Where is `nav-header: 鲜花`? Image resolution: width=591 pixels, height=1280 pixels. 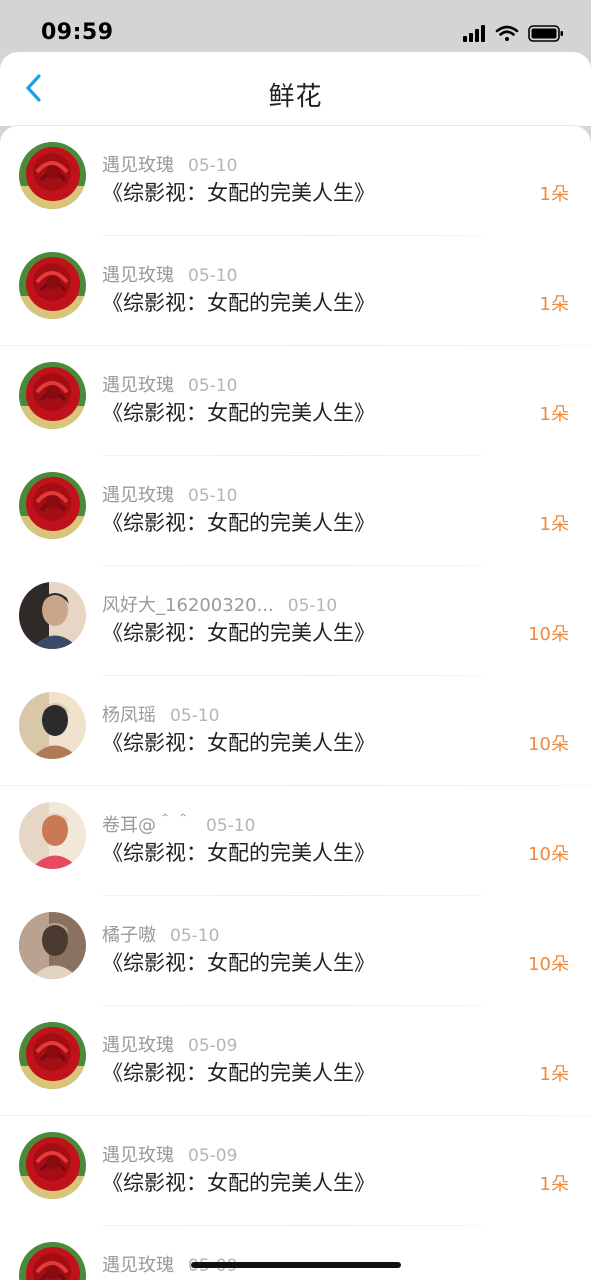 nav-header: 鲜花 is located at coordinates (295, 89).